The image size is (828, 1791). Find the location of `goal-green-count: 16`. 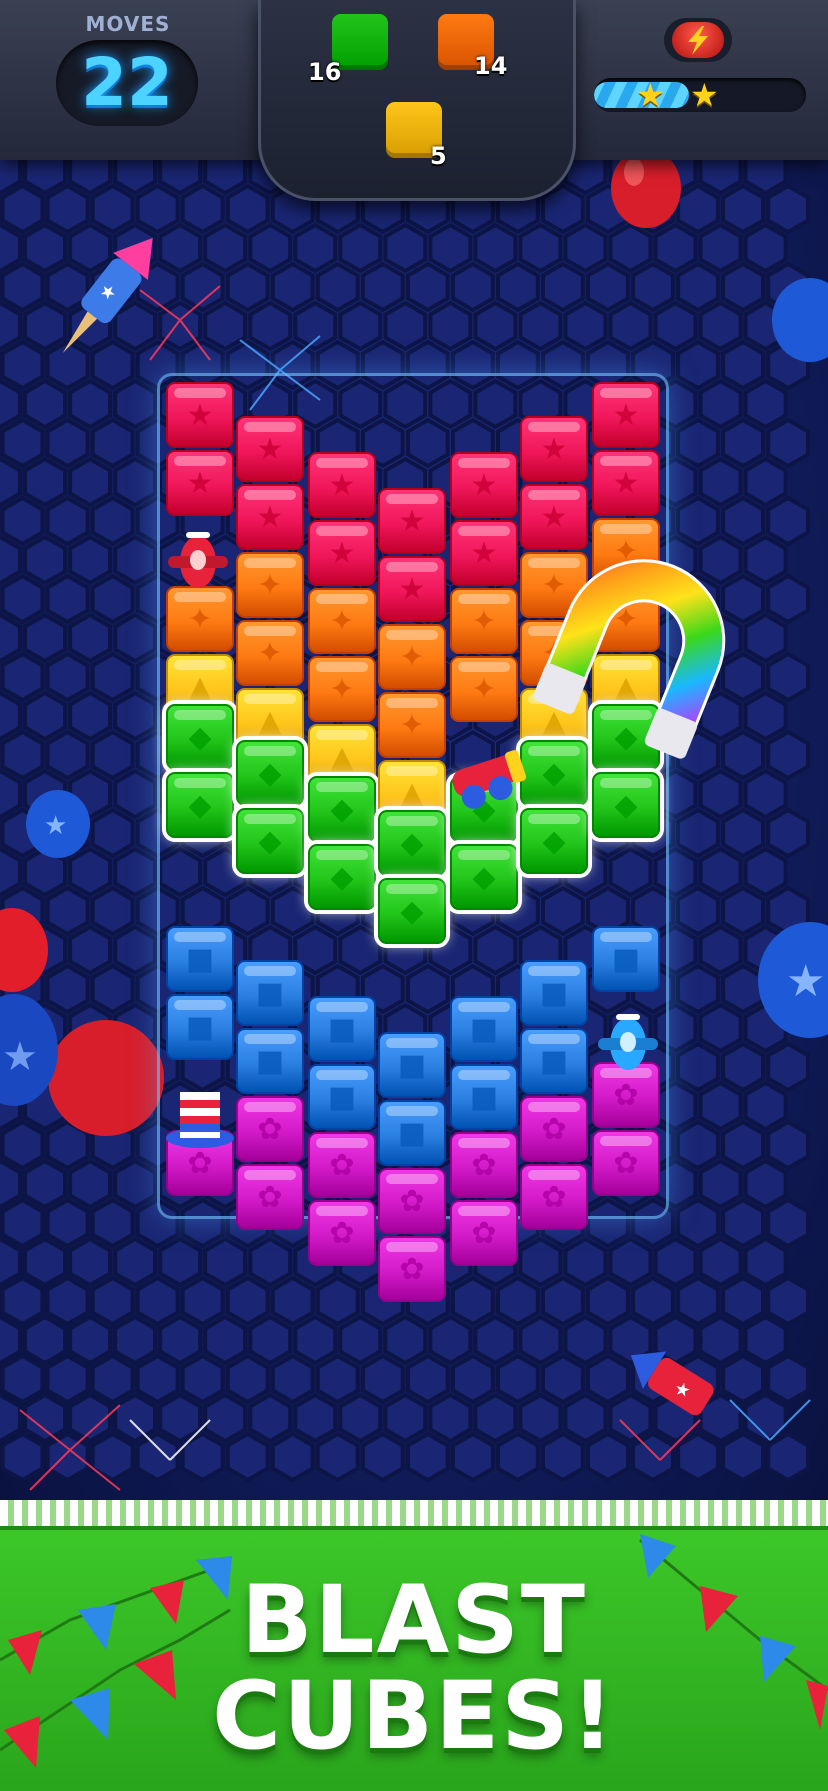

goal-green-count: 16 is located at coordinates (325, 72).